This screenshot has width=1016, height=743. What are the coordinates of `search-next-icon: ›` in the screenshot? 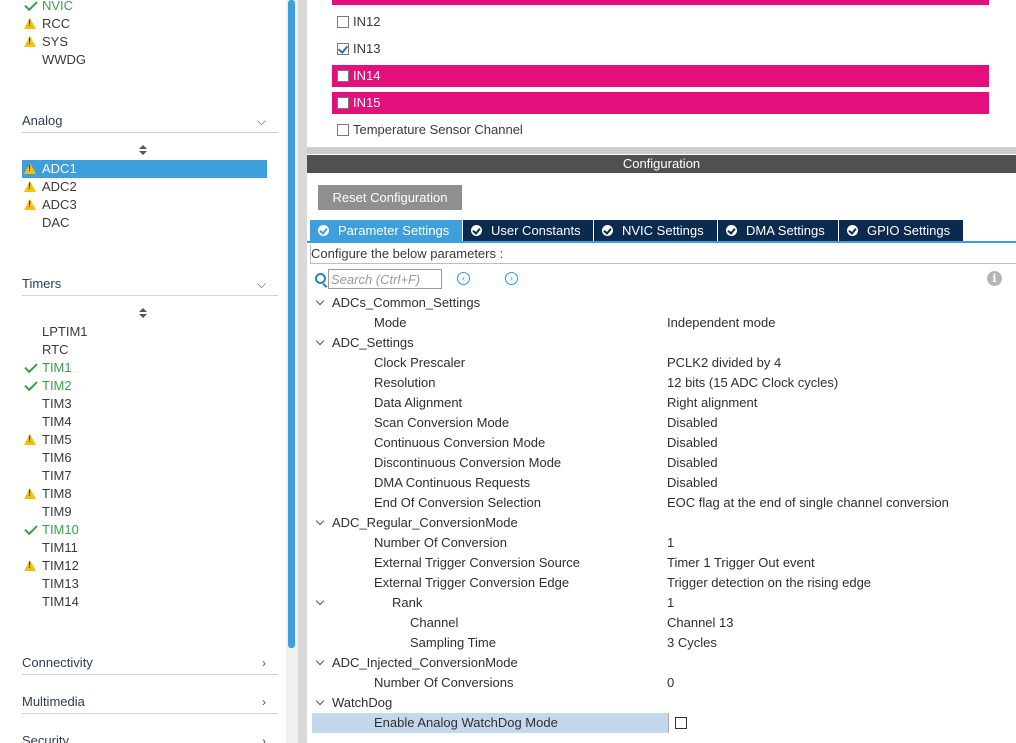 It's located at (511, 278).